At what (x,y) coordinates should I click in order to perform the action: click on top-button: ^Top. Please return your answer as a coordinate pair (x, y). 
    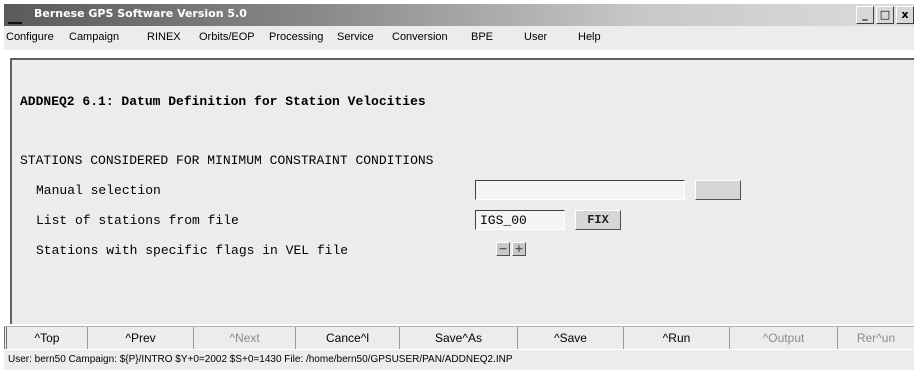
    Looking at the image, I should click on (46, 338).